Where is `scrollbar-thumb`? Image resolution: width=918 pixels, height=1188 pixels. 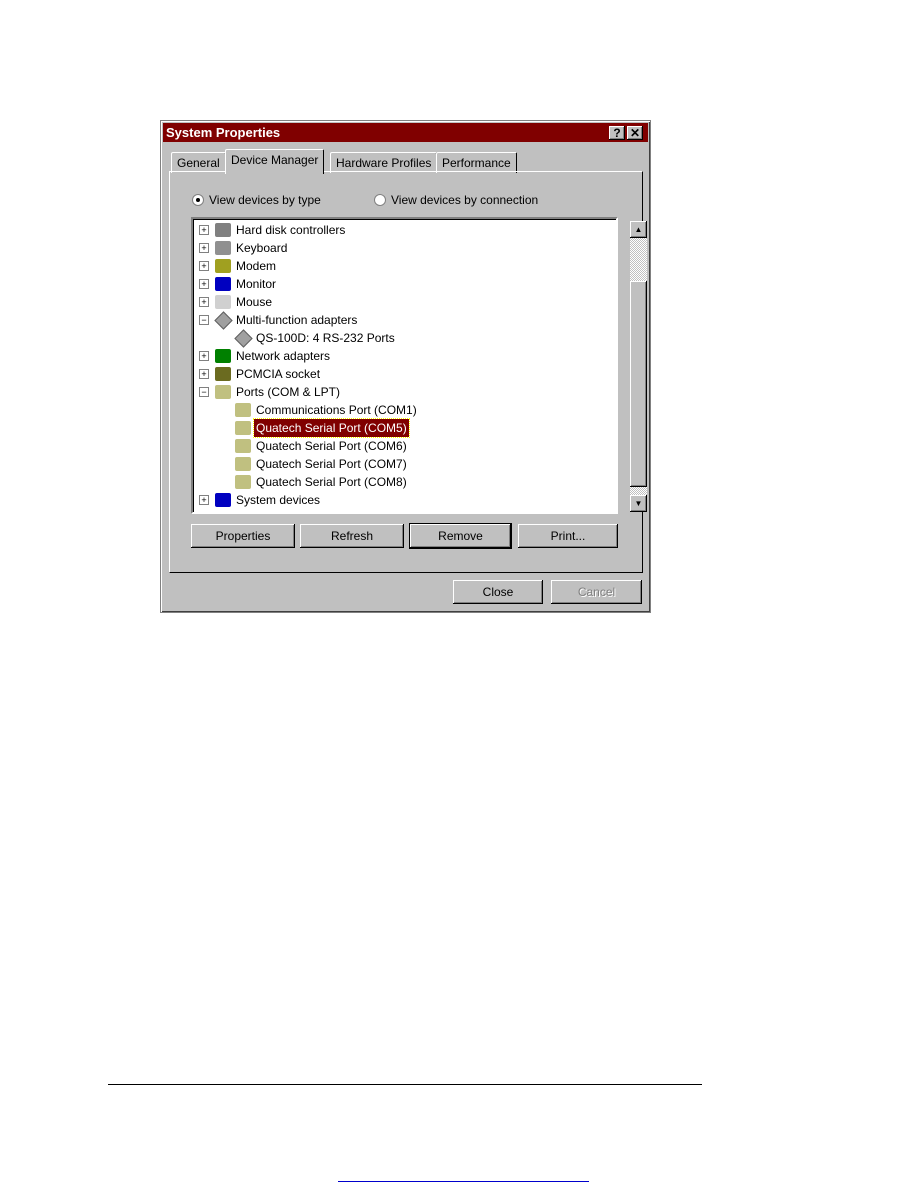
scrollbar-thumb is located at coordinates (638, 384).